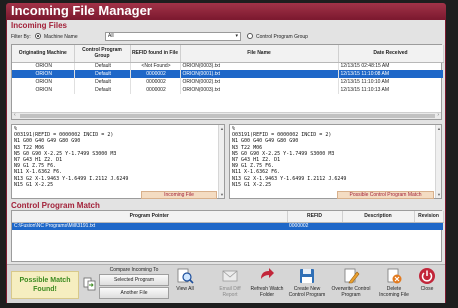 Image resolution: width=458 pixels, height=308 pixels. Describe the element at coordinates (267, 273) in the screenshot. I see `refresh-icon` at that location.